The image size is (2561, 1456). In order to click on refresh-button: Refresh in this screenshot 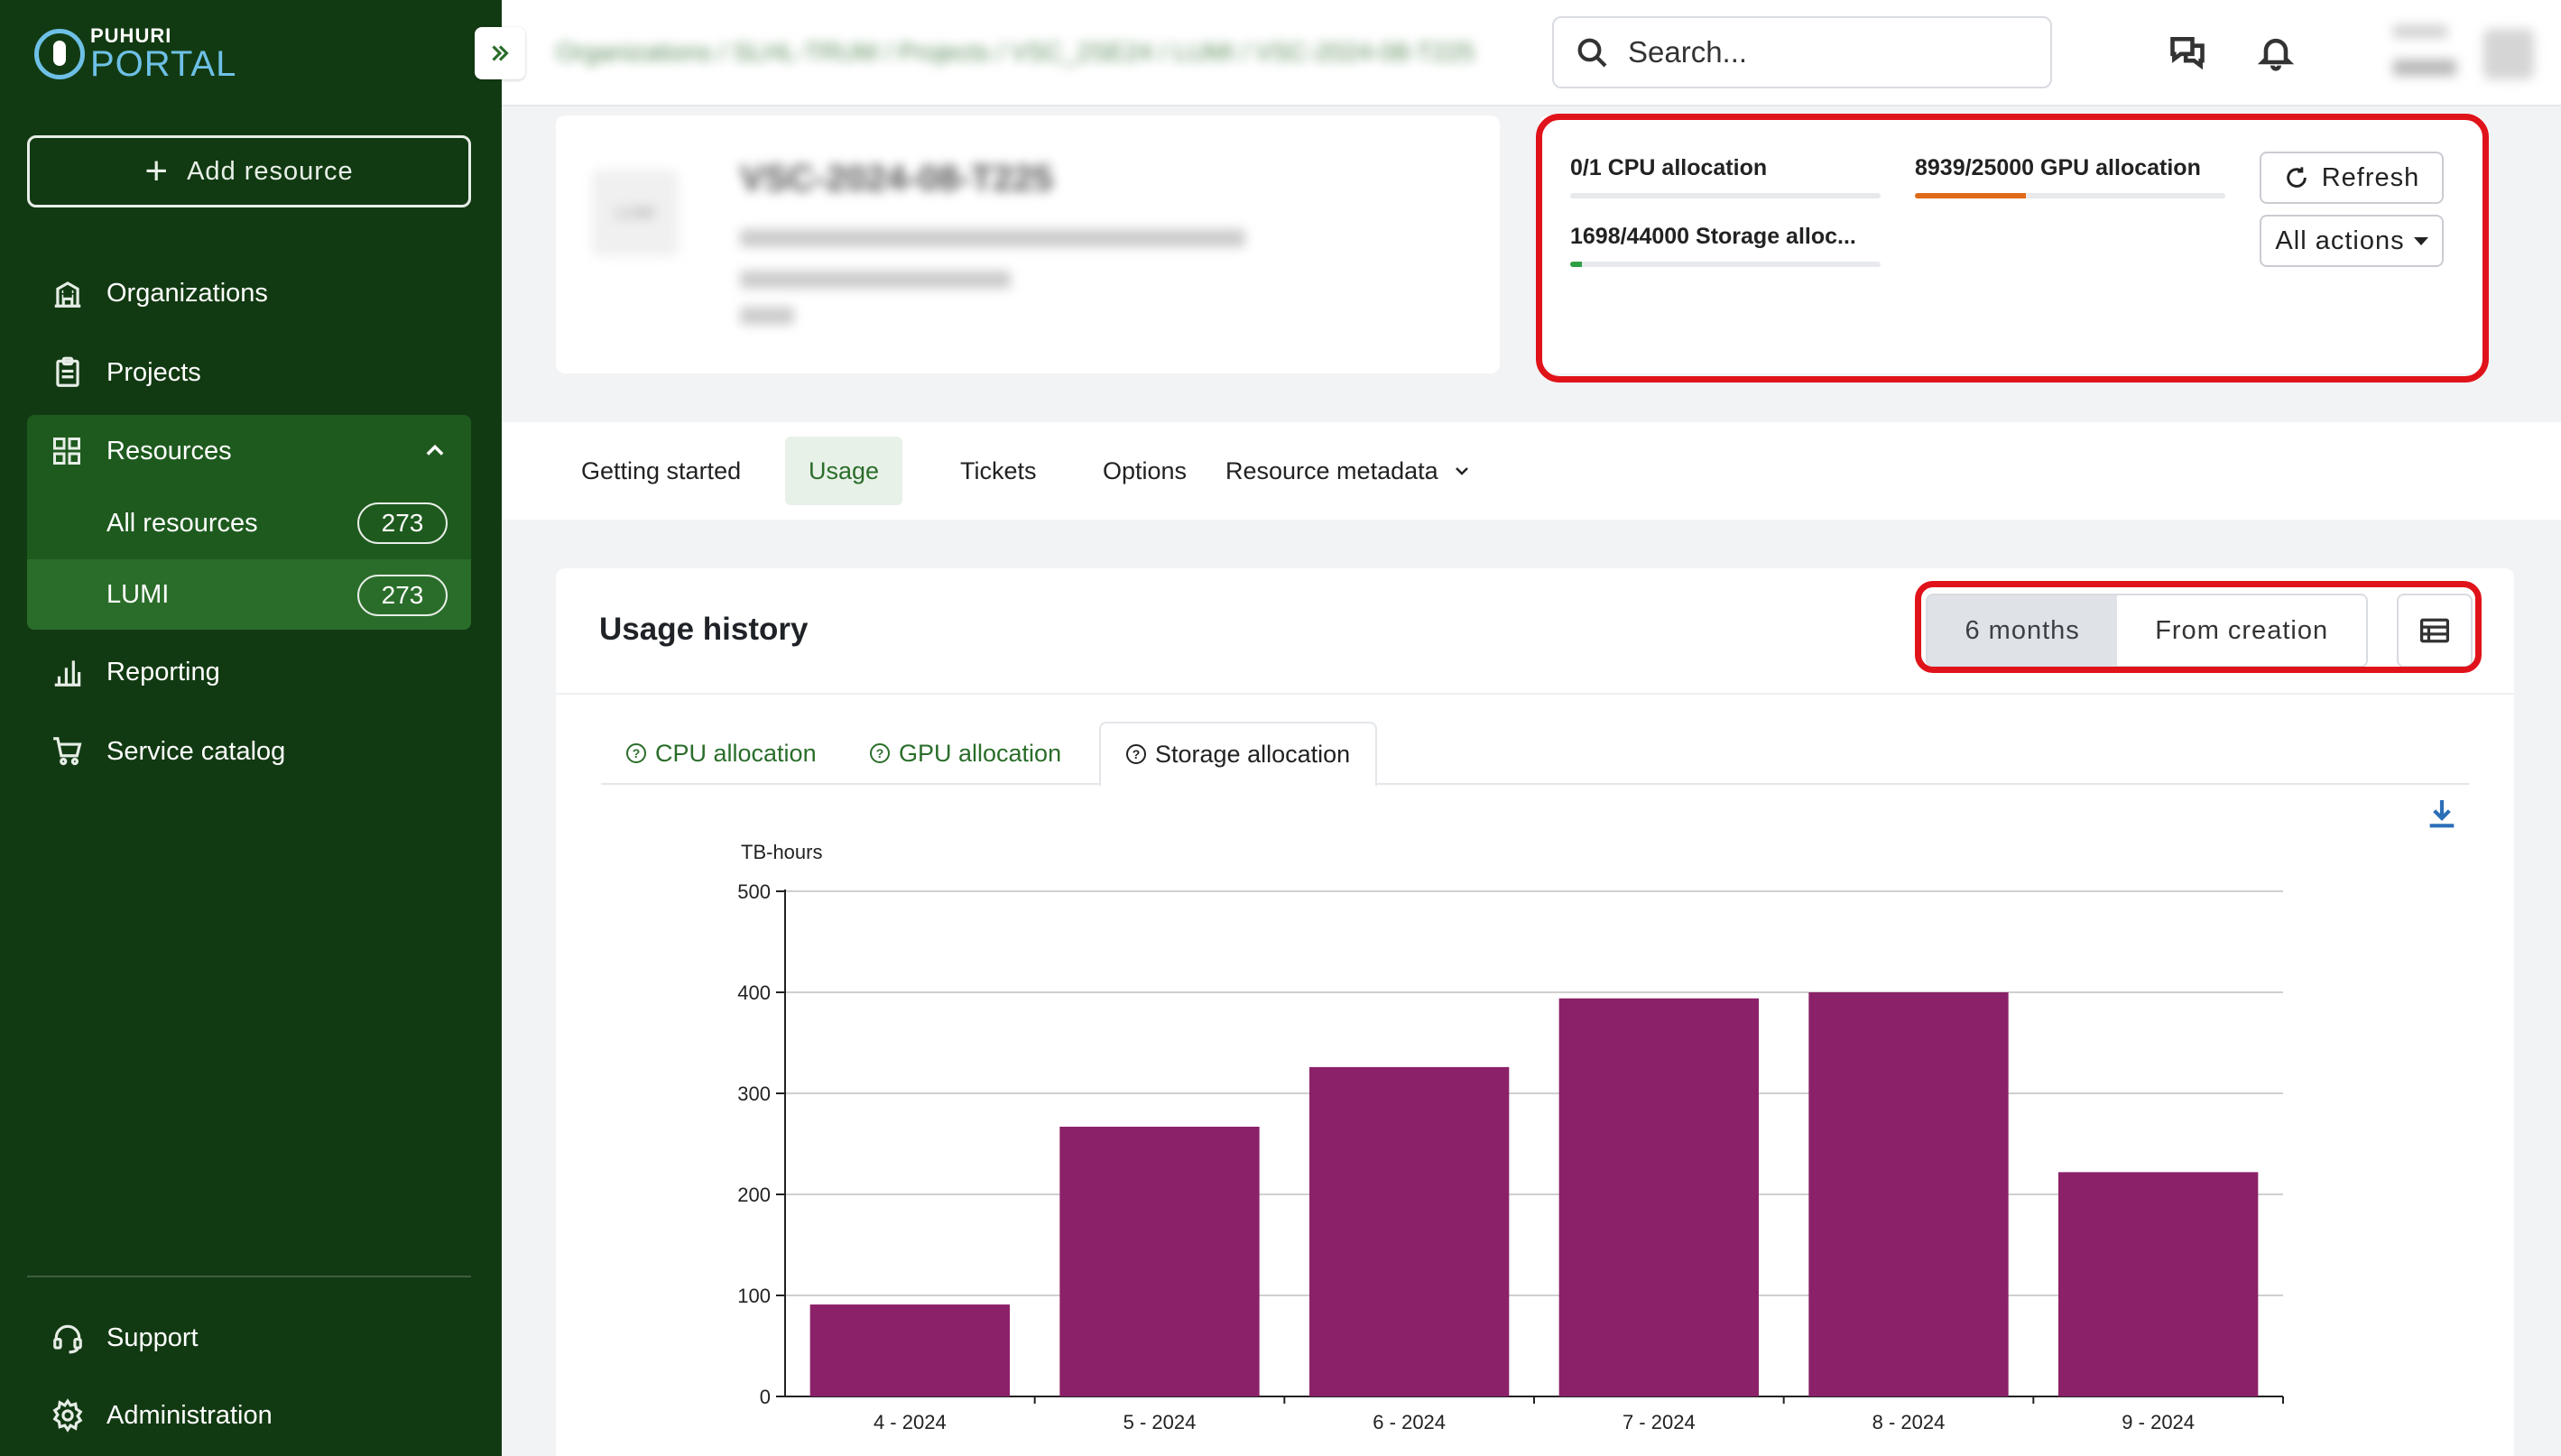, I will do `click(2352, 178)`.